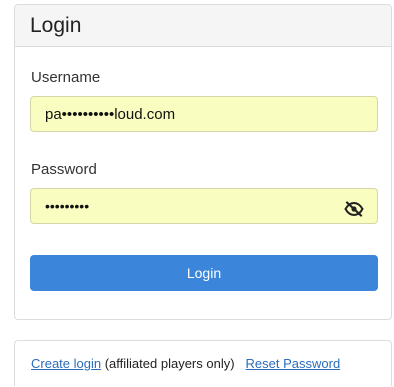 The image size is (394, 387). What do you see at coordinates (204, 114) in the screenshot?
I see `username-input` at bounding box center [204, 114].